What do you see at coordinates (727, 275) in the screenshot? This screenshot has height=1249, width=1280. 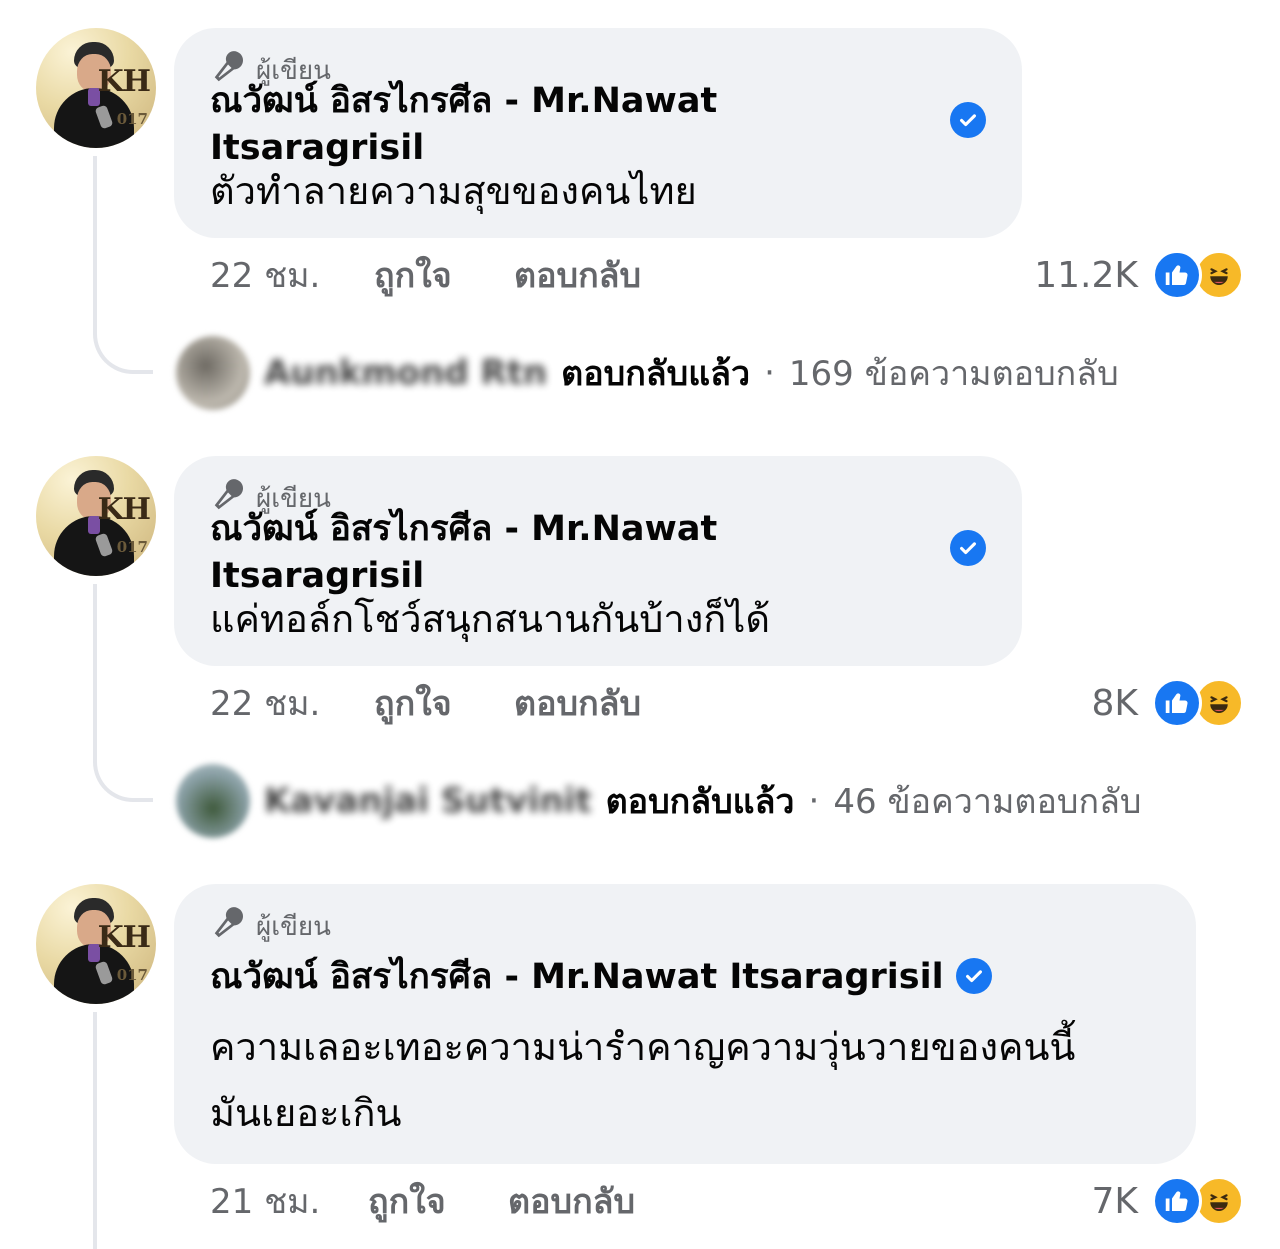 I see `comment-actions: 22 ชม. ถูกใจ ตอบกลับ 11.2K` at bounding box center [727, 275].